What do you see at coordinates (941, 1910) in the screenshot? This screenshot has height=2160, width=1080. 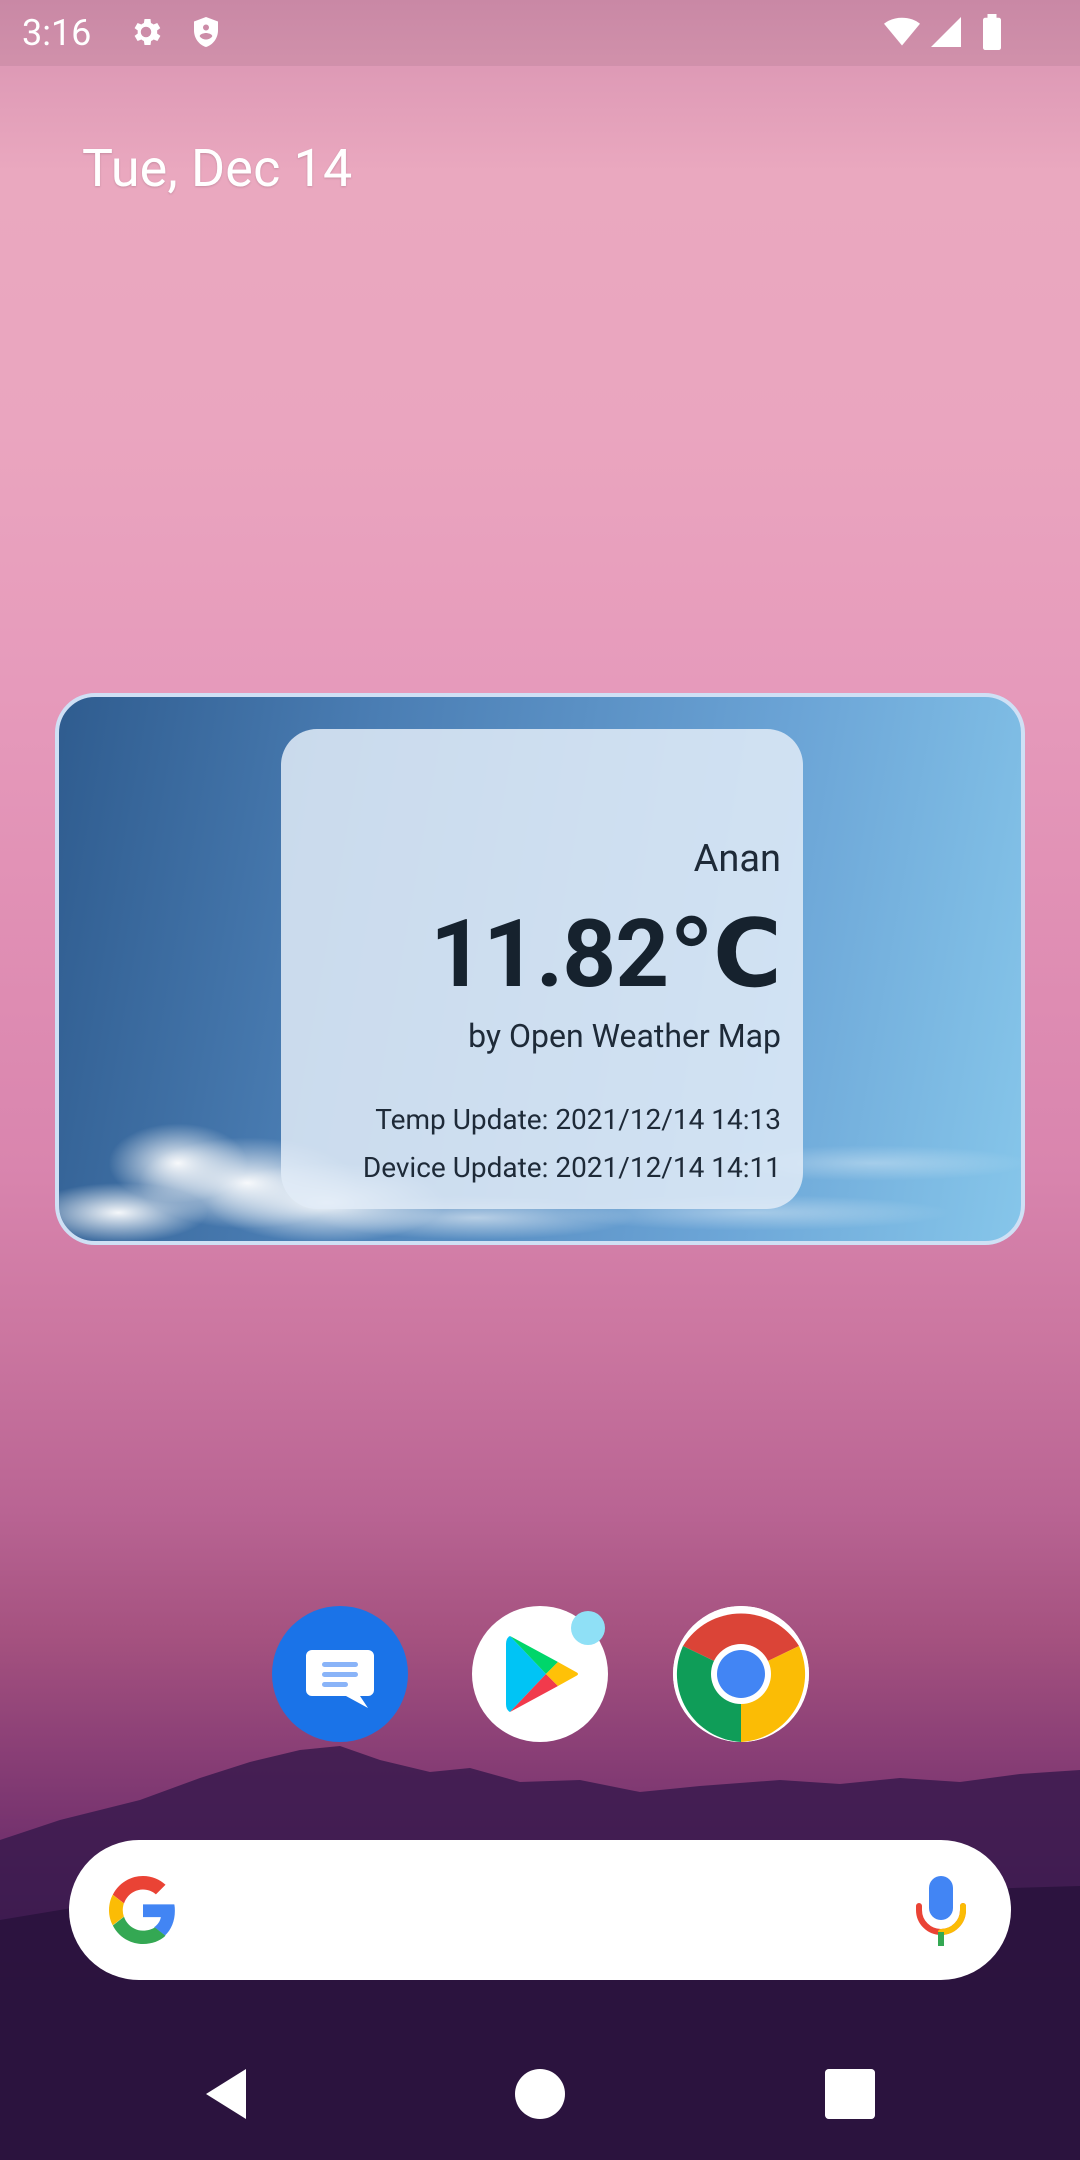 I see `microphone-icon` at bounding box center [941, 1910].